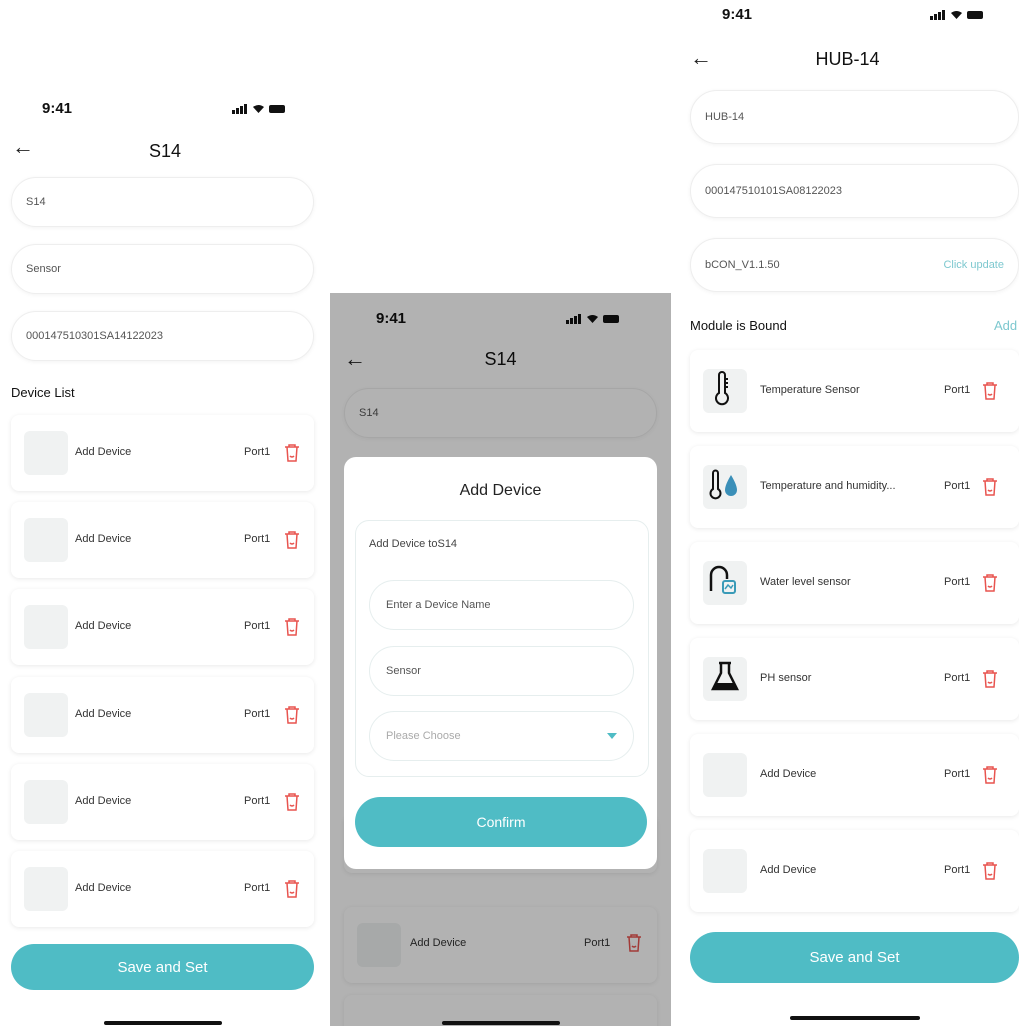 This screenshot has width=1019, height=1026. Describe the element at coordinates (423, 736) in the screenshot. I see `choose-placeholder: Please Choose` at that location.